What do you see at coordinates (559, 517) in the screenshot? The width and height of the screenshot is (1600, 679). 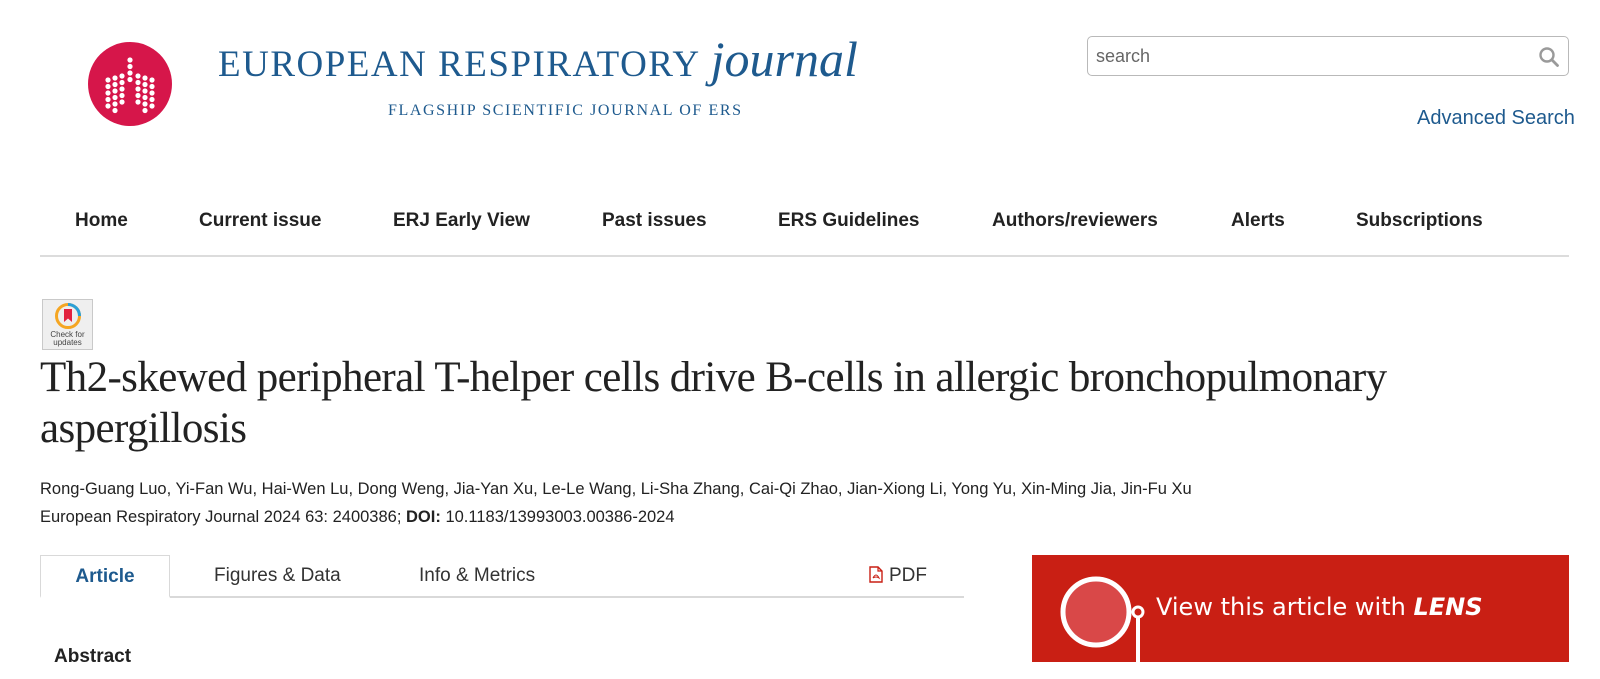 I see `doi-value: 10.1183/13993003.00386-2024` at bounding box center [559, 517].